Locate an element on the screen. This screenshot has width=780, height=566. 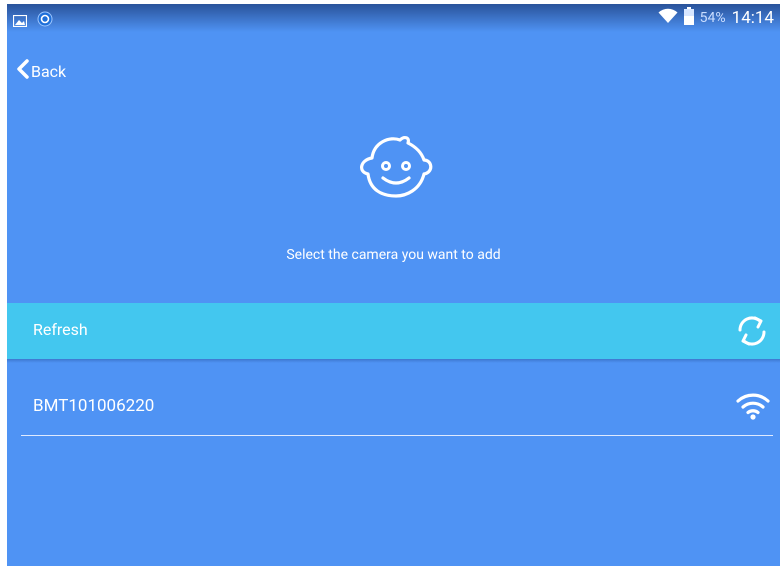
camera-name: BMT101006220 is located at coordinates (94, 406).